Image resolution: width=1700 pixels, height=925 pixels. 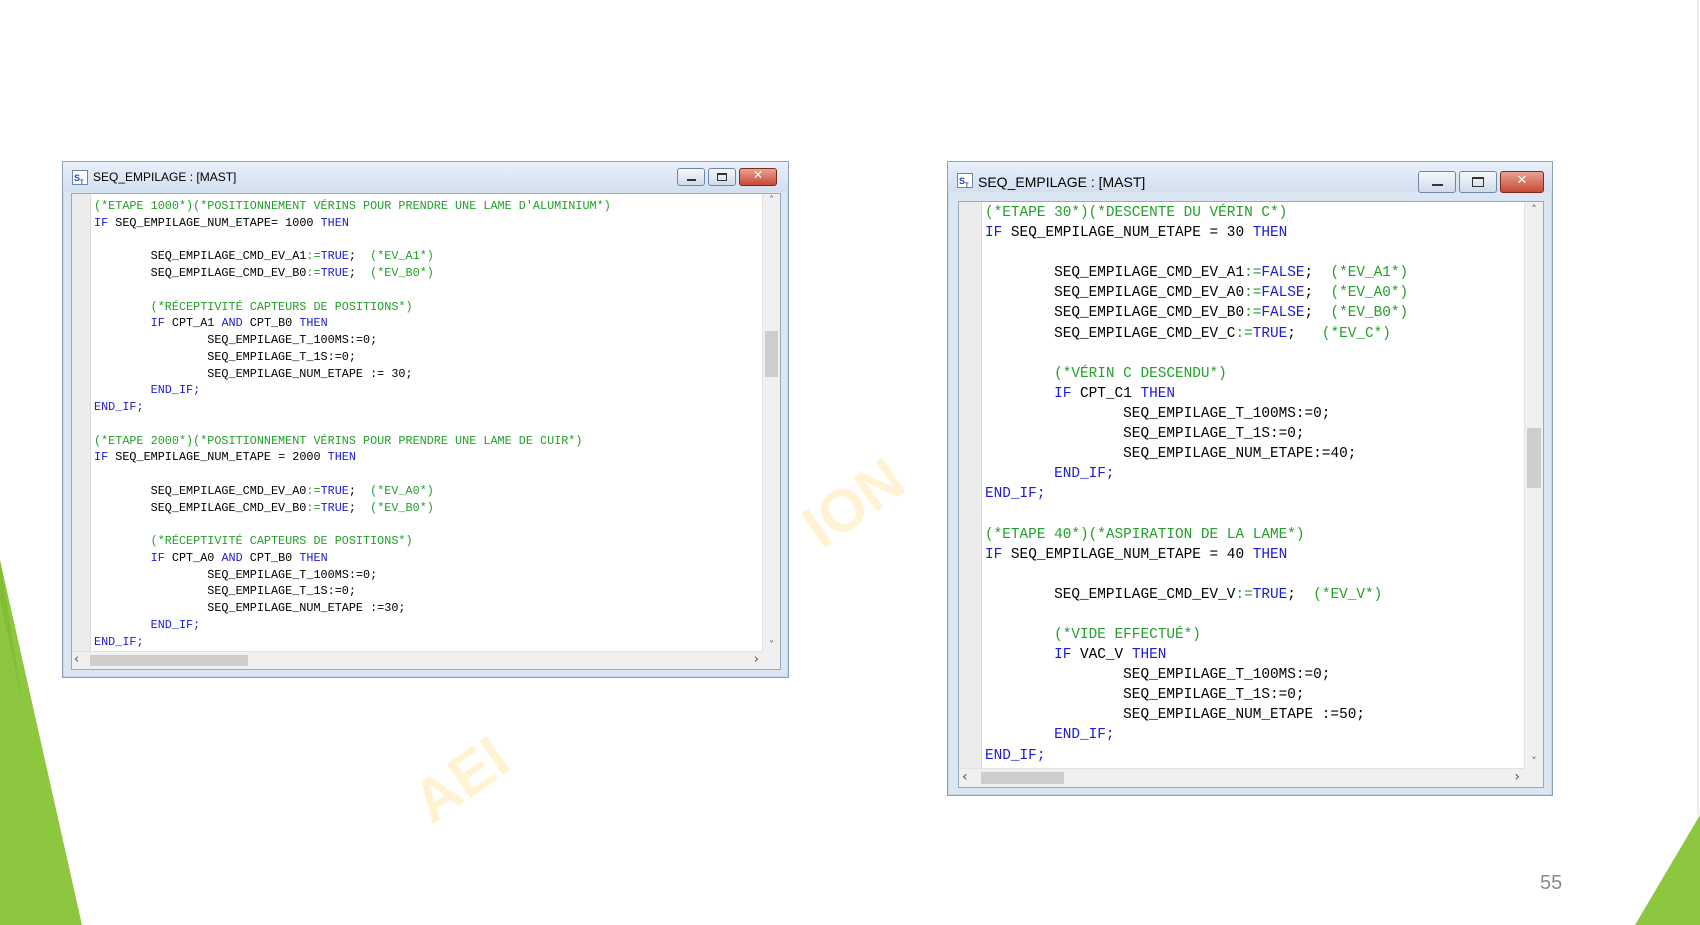 I want to click on code-line: SEQ_EMPILAGE_NUM_ETAPE:=40;, so click(x=1196, y=454).